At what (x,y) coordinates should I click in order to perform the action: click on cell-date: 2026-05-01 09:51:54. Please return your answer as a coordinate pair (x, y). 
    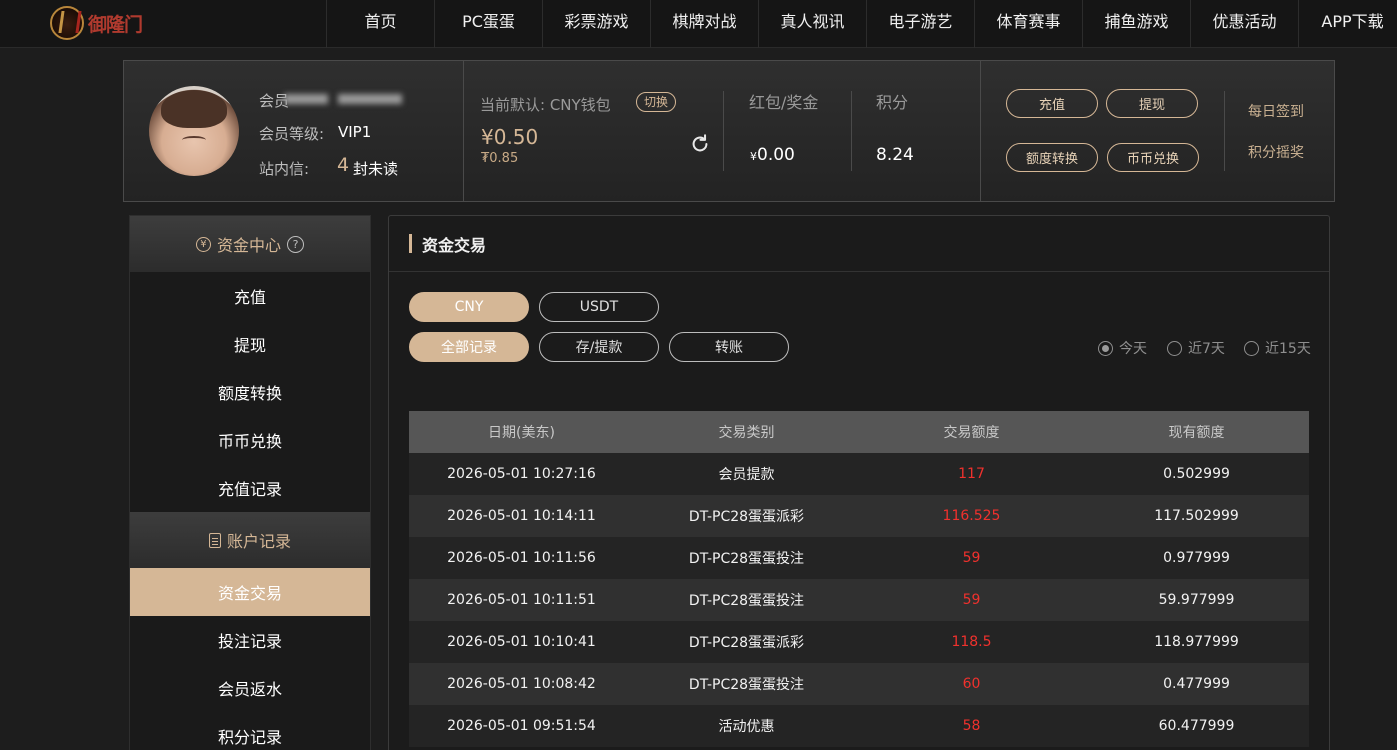
    Looking at the image, I should click on (521, 726).